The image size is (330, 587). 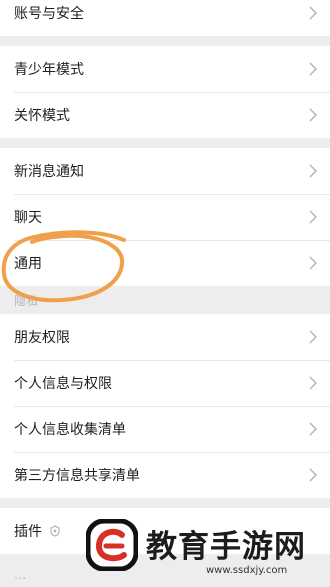 What do you see at coordinates (165, 115) in the screenshot?
I see `settings-item-care-mode: 关怀模式` at bounding box center [165, 115].